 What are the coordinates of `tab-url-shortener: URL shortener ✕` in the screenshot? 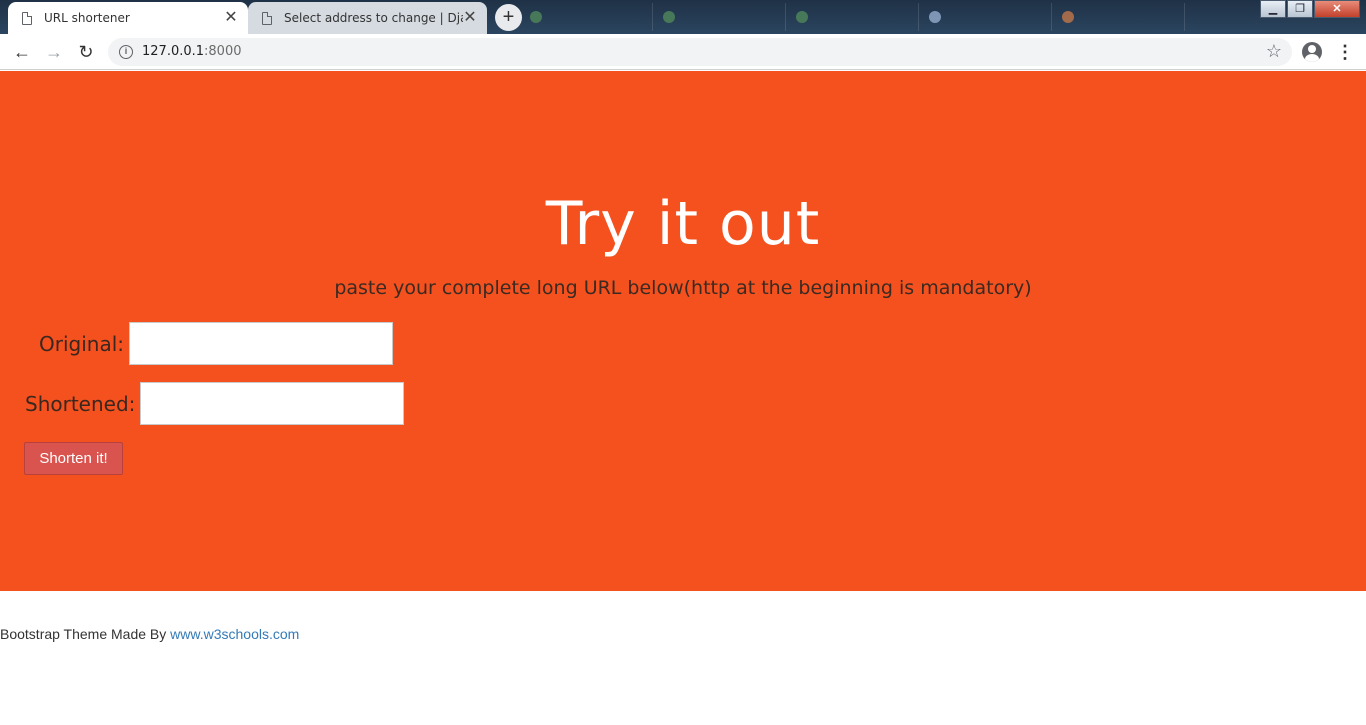 It's located at (128, 18).